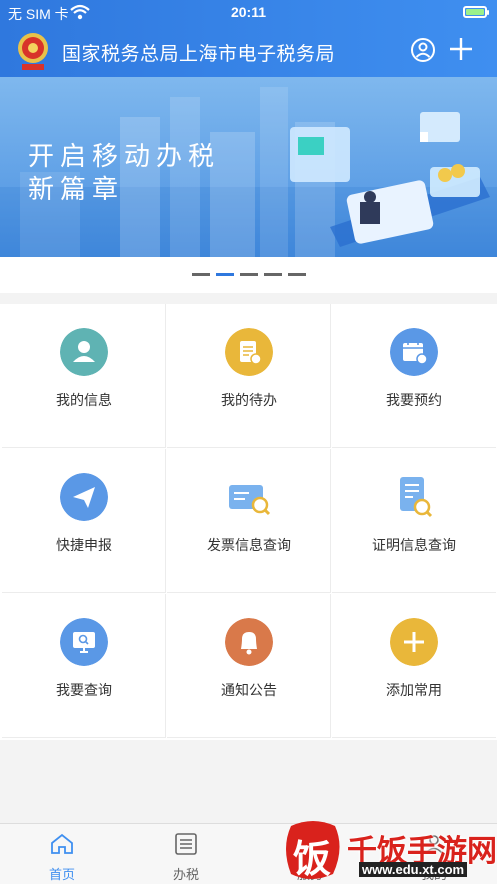 This screenshot has width=497, height=884. I want to click on invoice-search-icon, so click(250, 500).